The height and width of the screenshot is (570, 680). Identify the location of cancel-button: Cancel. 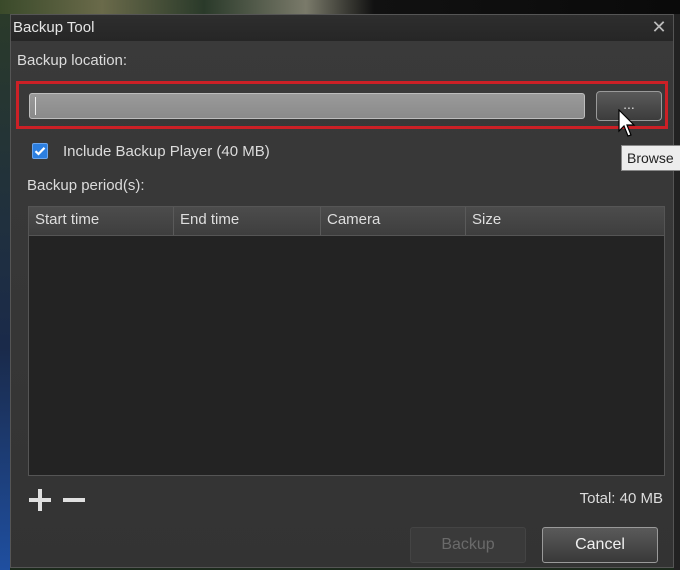
(600, 545).